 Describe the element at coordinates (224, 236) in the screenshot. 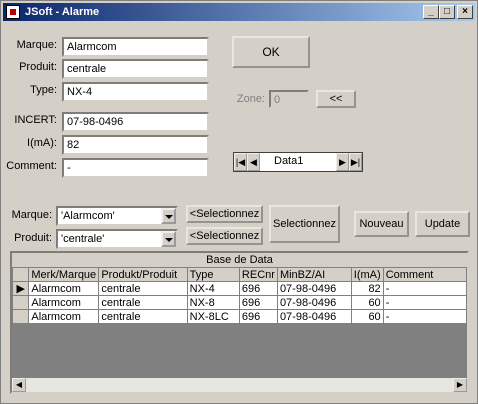

I see `select-produit-button: <Selectionnez` at that location.